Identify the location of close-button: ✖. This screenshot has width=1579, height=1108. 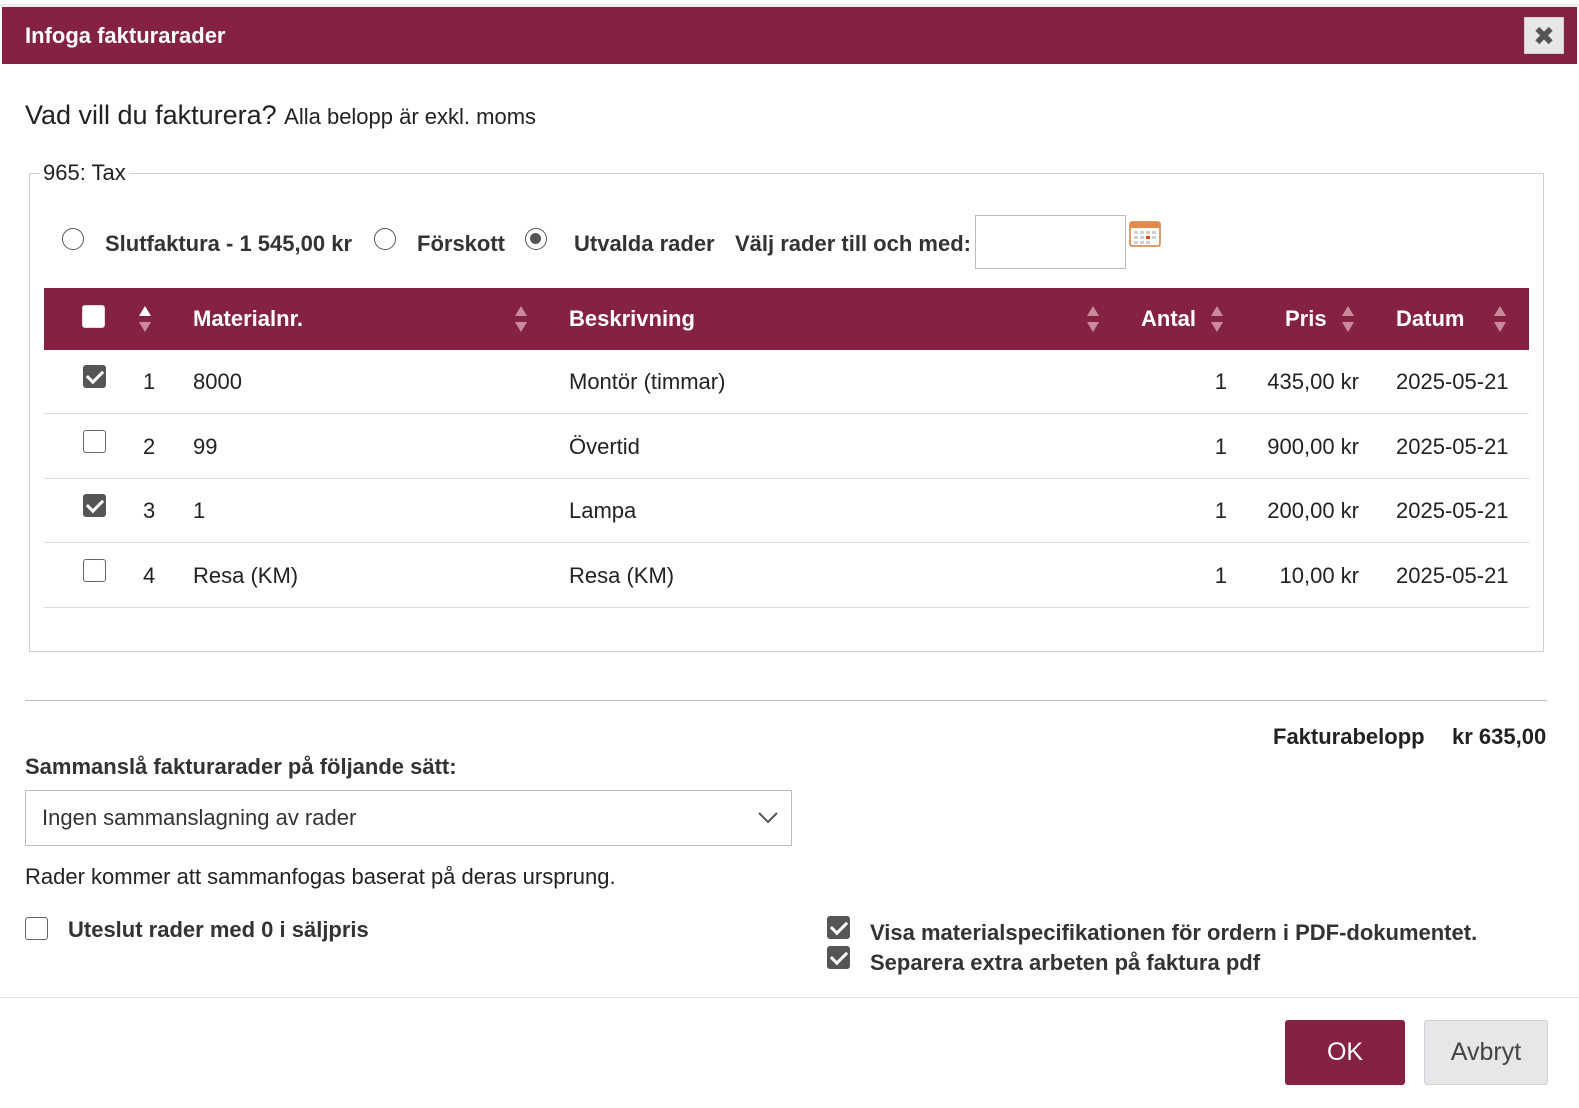
(1544, 35).